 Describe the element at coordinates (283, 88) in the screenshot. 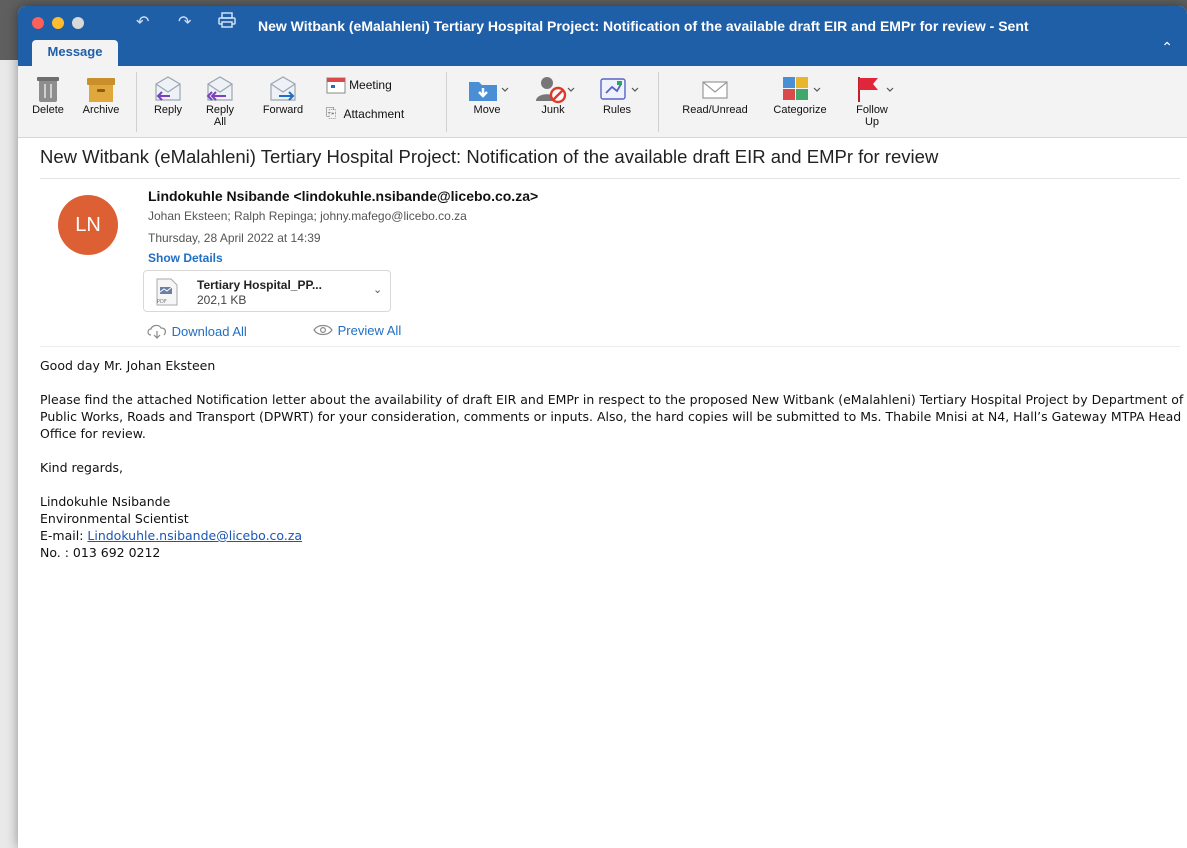

I see `forward-icon` at that location.